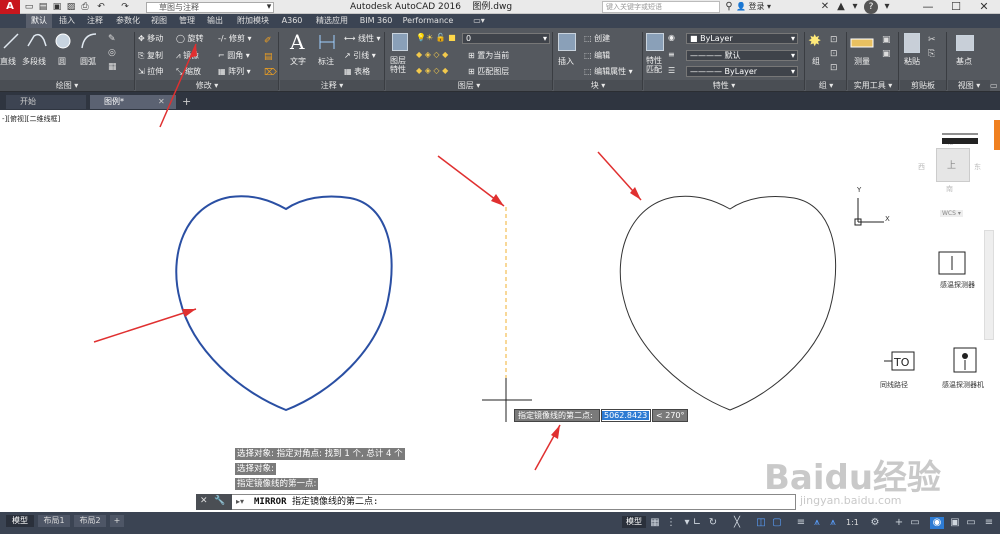 Image resolution: width=1000 pixels, height=534 pixels. I want to click on clean-screen-icon: ▭, so click(971, 523).